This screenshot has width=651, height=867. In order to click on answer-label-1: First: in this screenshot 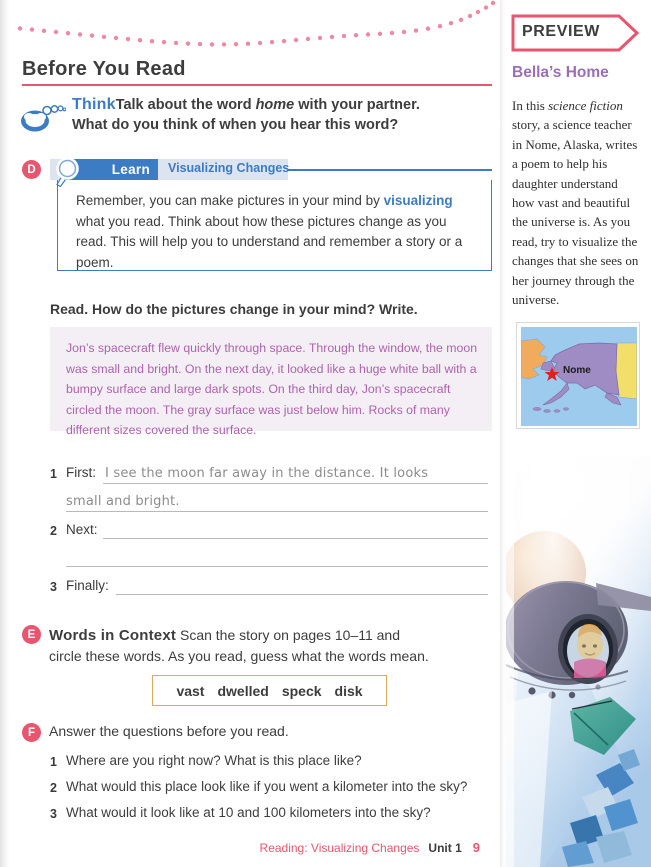, I will do `click(81, 472)`.